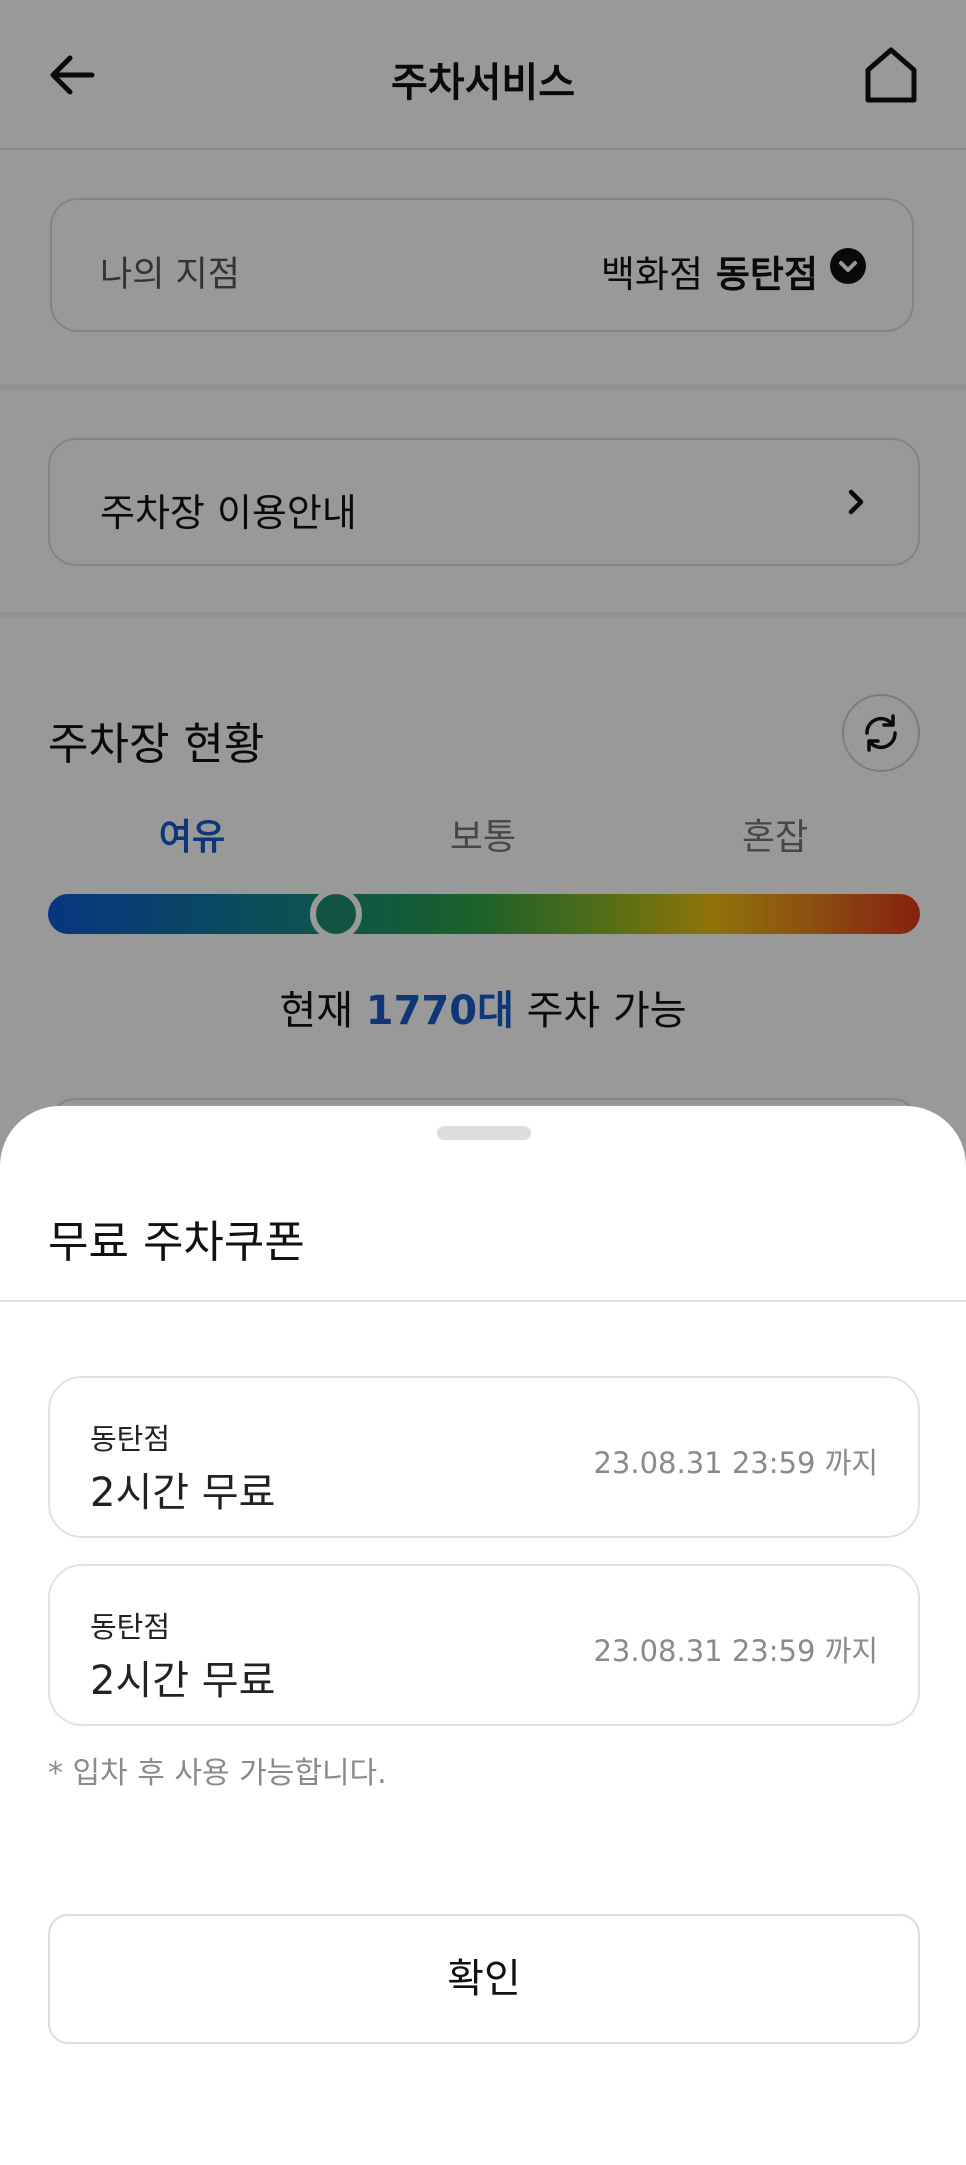 This screenshot has height=2165, width=966. What do you see at coordinates (176, 1242) in the screenshot?
I see `sheet-title: 무료 주차쿠폰` at bounding box center [176, 1242].